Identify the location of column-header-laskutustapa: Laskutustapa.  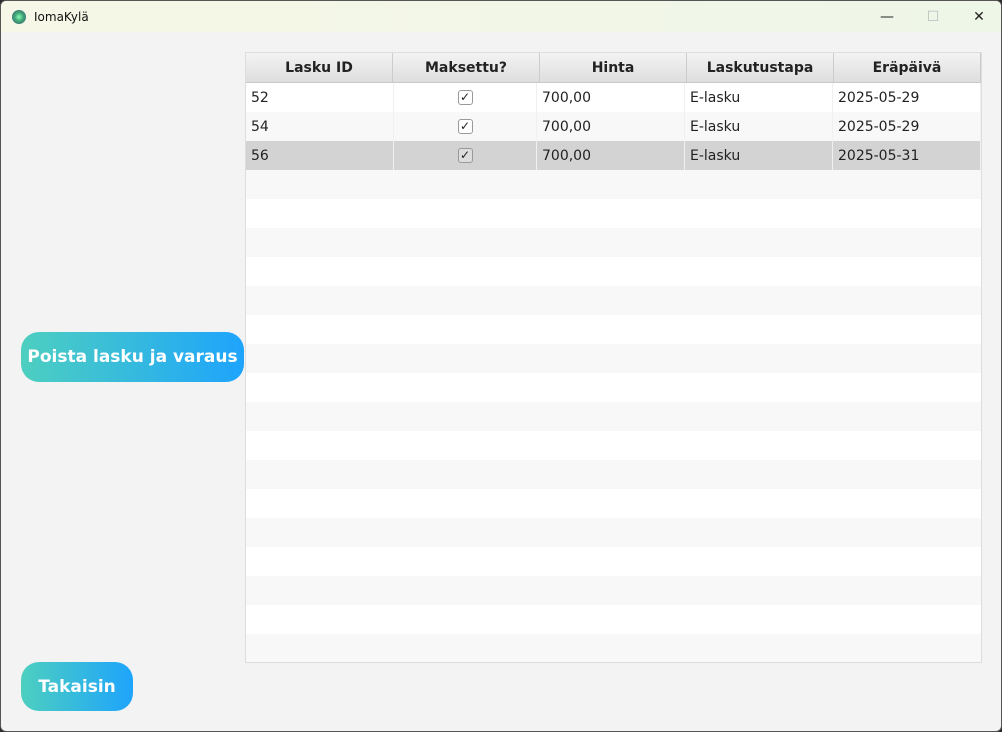
(760, 67).